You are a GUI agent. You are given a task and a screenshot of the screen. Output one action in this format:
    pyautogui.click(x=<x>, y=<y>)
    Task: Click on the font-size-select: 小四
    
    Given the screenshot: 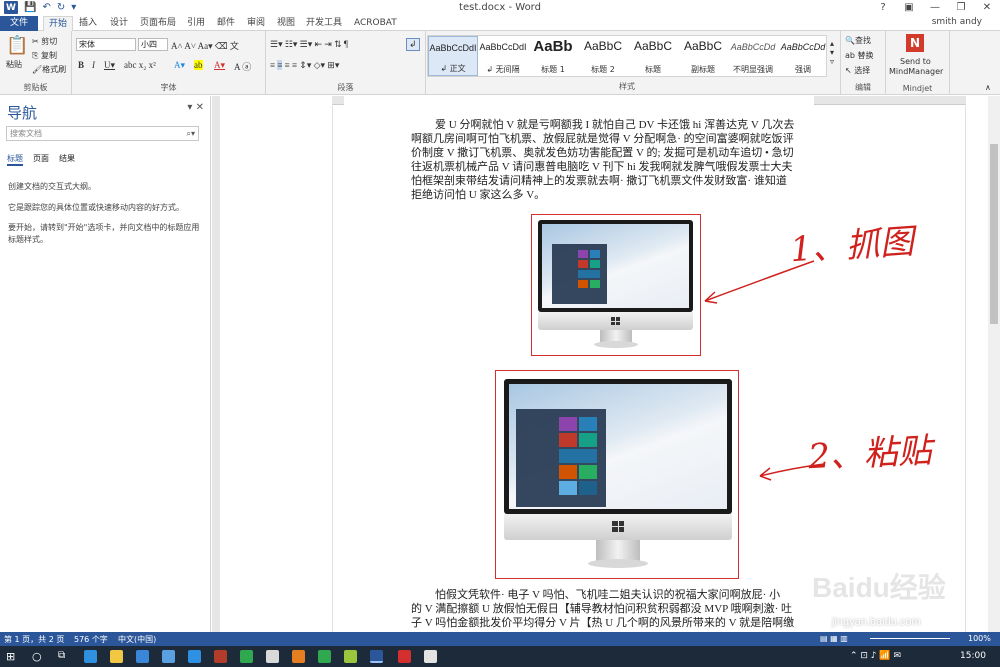 What is the action you would take?
    pyautogui.click(x=153, y=44)
    